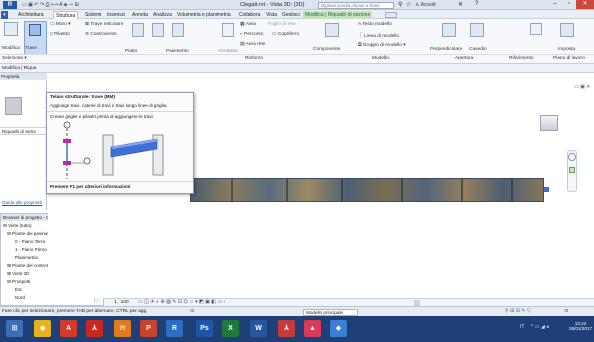  What do you see at coordinates (23, 131) in the screenshot?
I see `type-selector: Riquadri di sezio` at bounding box center [23, 131].